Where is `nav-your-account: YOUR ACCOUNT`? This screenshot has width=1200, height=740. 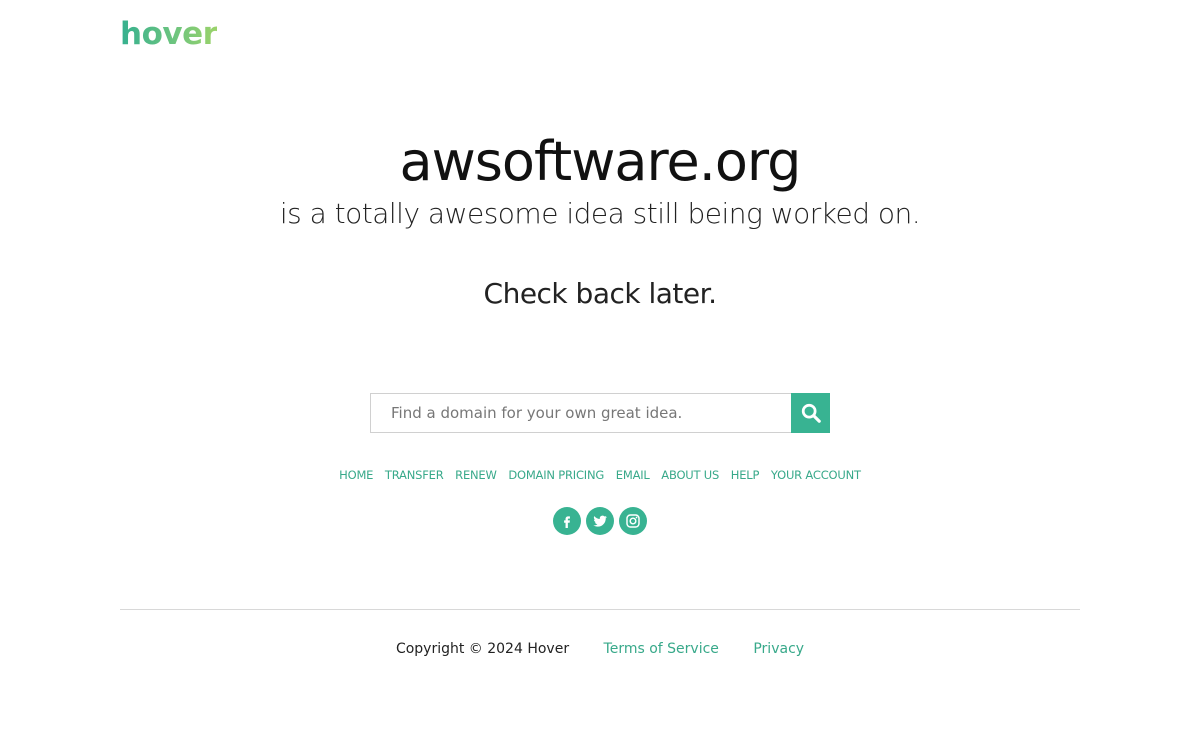
nav-your-account: YOUR ACCOUNT is located at coordinates (816, 475).